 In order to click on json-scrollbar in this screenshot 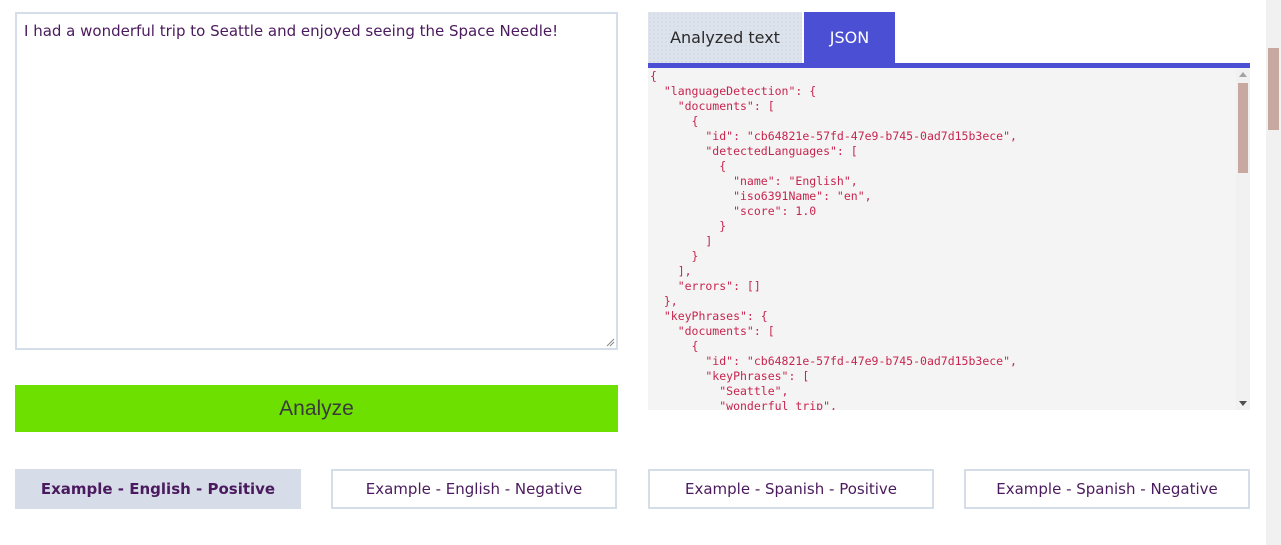, I will do `click(1243, 239)`.